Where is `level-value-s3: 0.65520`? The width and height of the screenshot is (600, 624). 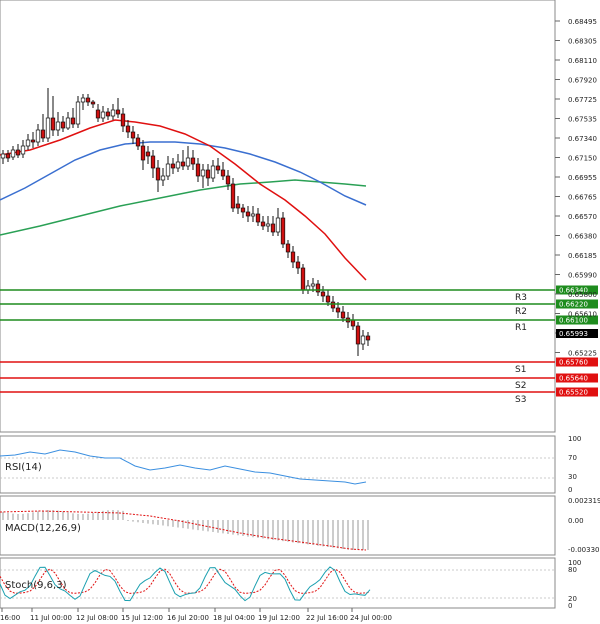 level-value-s3: 0.65520 is located at coordinates (573, 393).